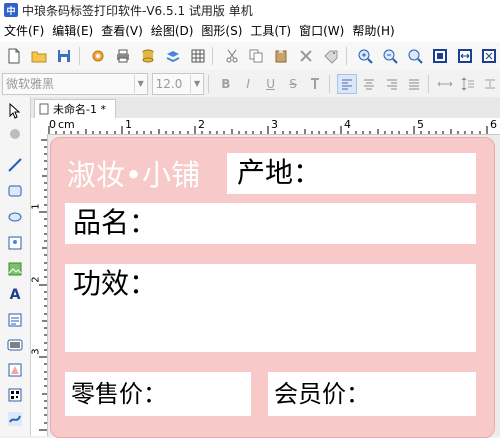 The image size is (500, 438). Describe the element at coordinates (225, 84) in the screenshot. I see `bold-button: B` at that location.